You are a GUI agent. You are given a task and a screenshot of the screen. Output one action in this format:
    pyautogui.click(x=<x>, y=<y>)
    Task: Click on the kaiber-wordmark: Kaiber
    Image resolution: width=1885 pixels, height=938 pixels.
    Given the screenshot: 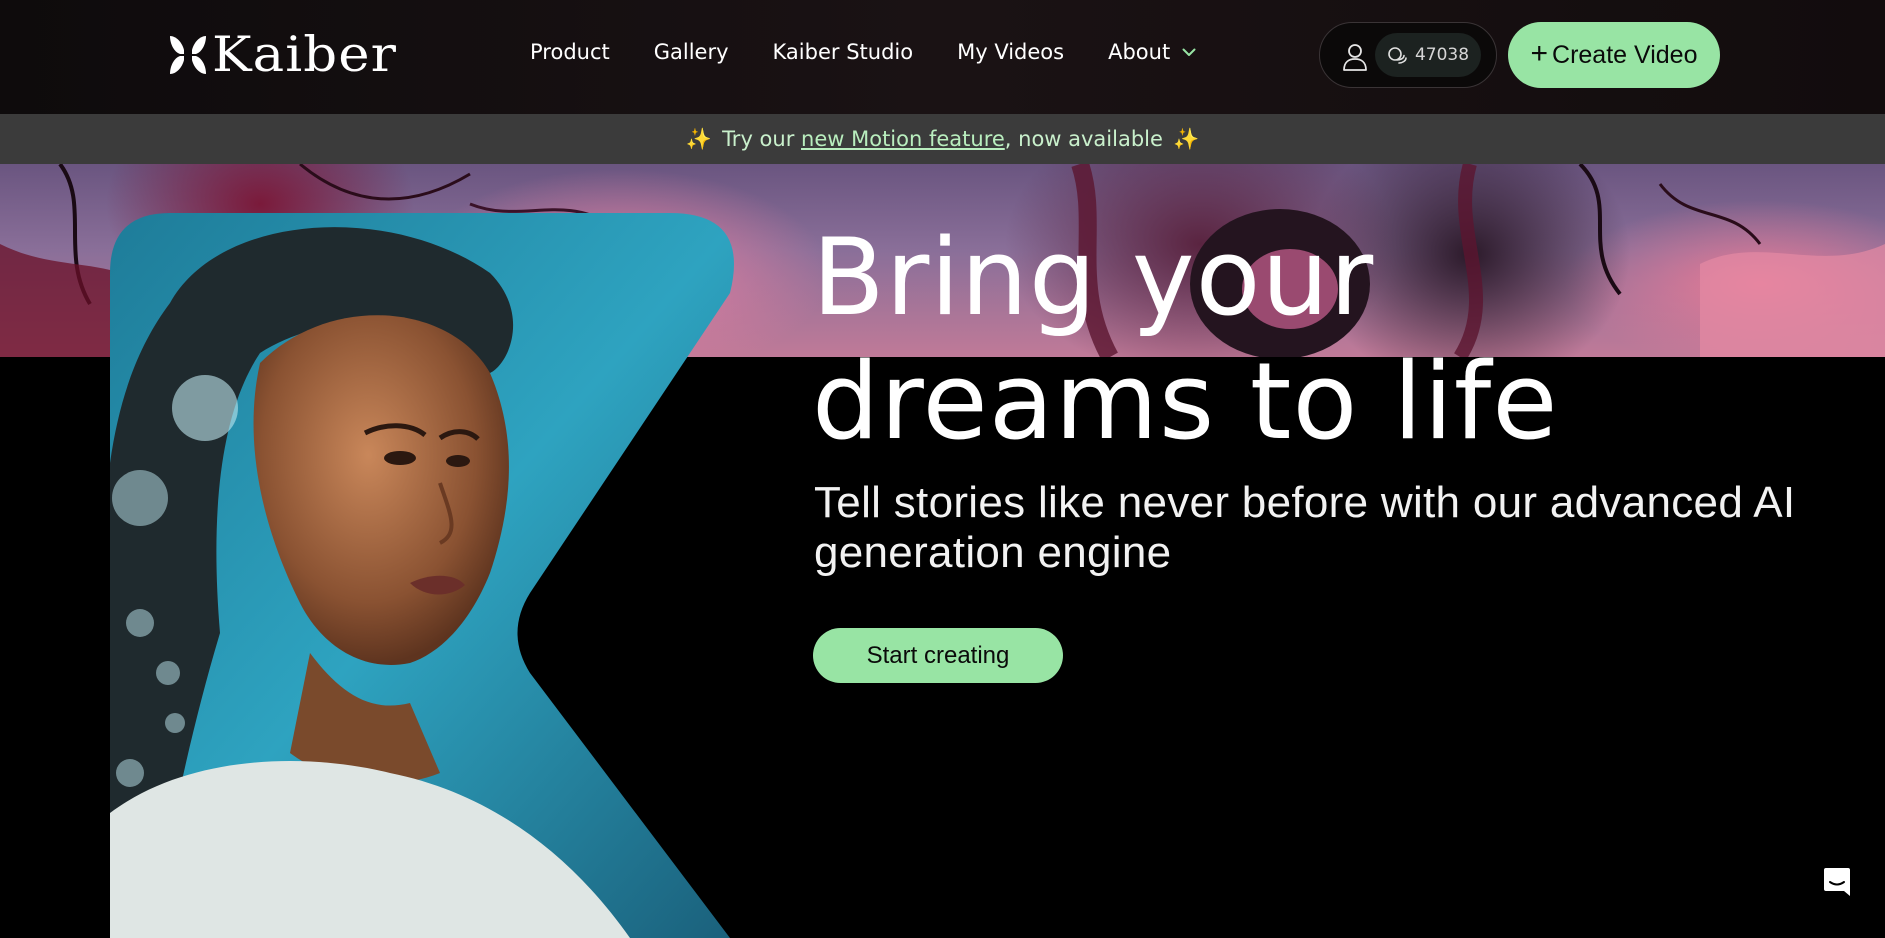 What is the action you would take?
    pyautogui.click(x=304, y=54)
    